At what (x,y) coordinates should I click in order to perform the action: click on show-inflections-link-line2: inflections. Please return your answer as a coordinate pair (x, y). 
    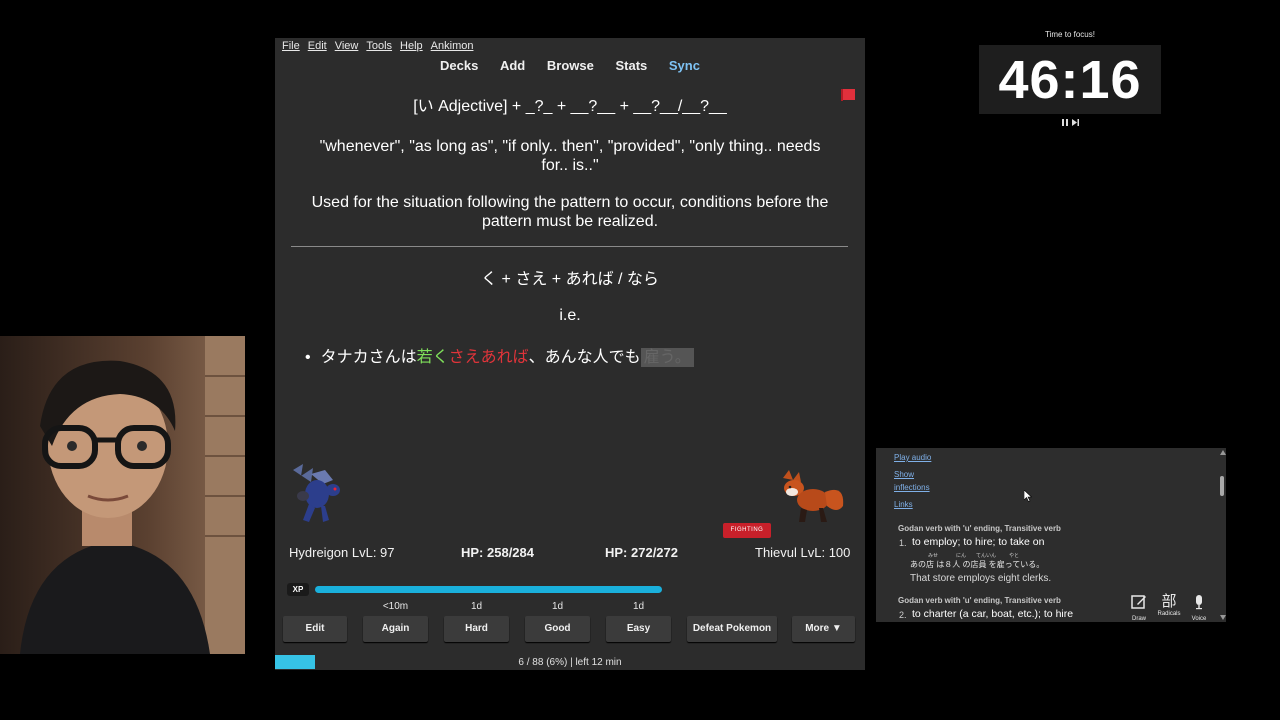
    Looking at the image, I should click on (912, 487).